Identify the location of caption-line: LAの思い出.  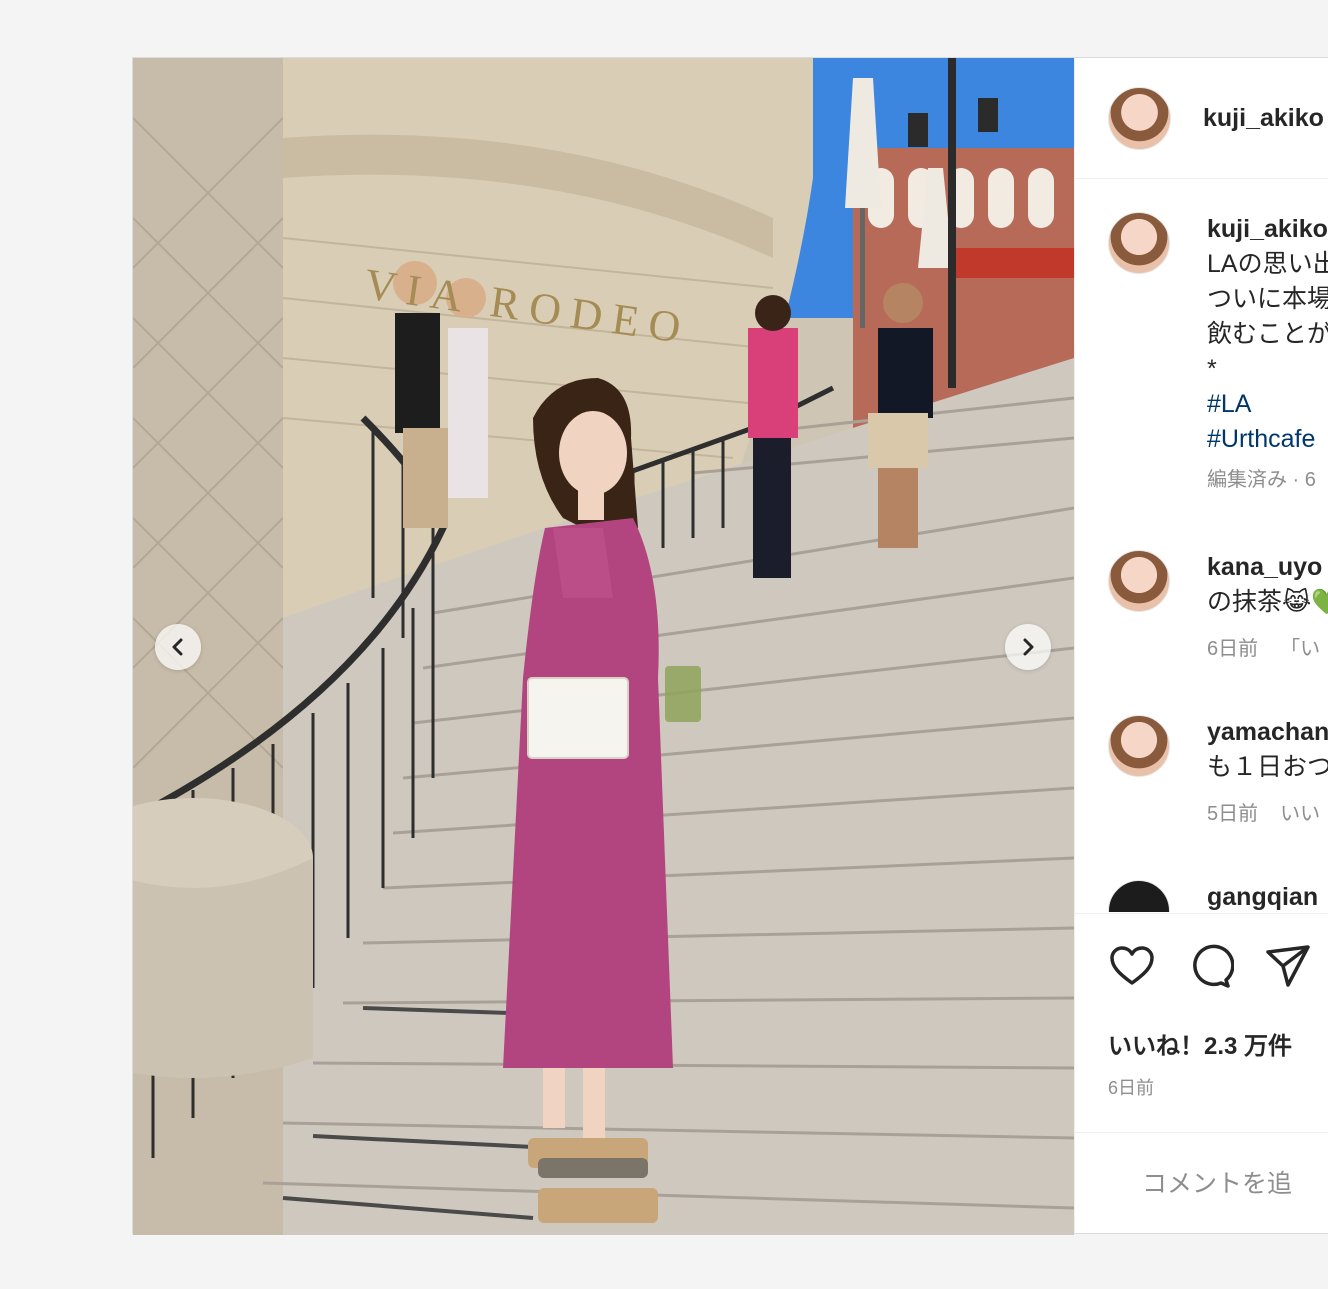
(1267, 264).